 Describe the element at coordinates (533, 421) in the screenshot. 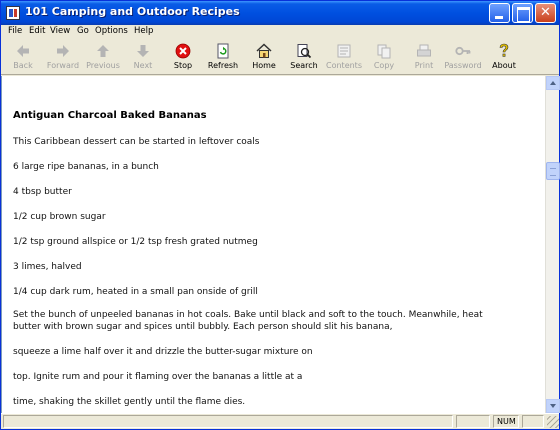

I see `status-pane-end` at that location.